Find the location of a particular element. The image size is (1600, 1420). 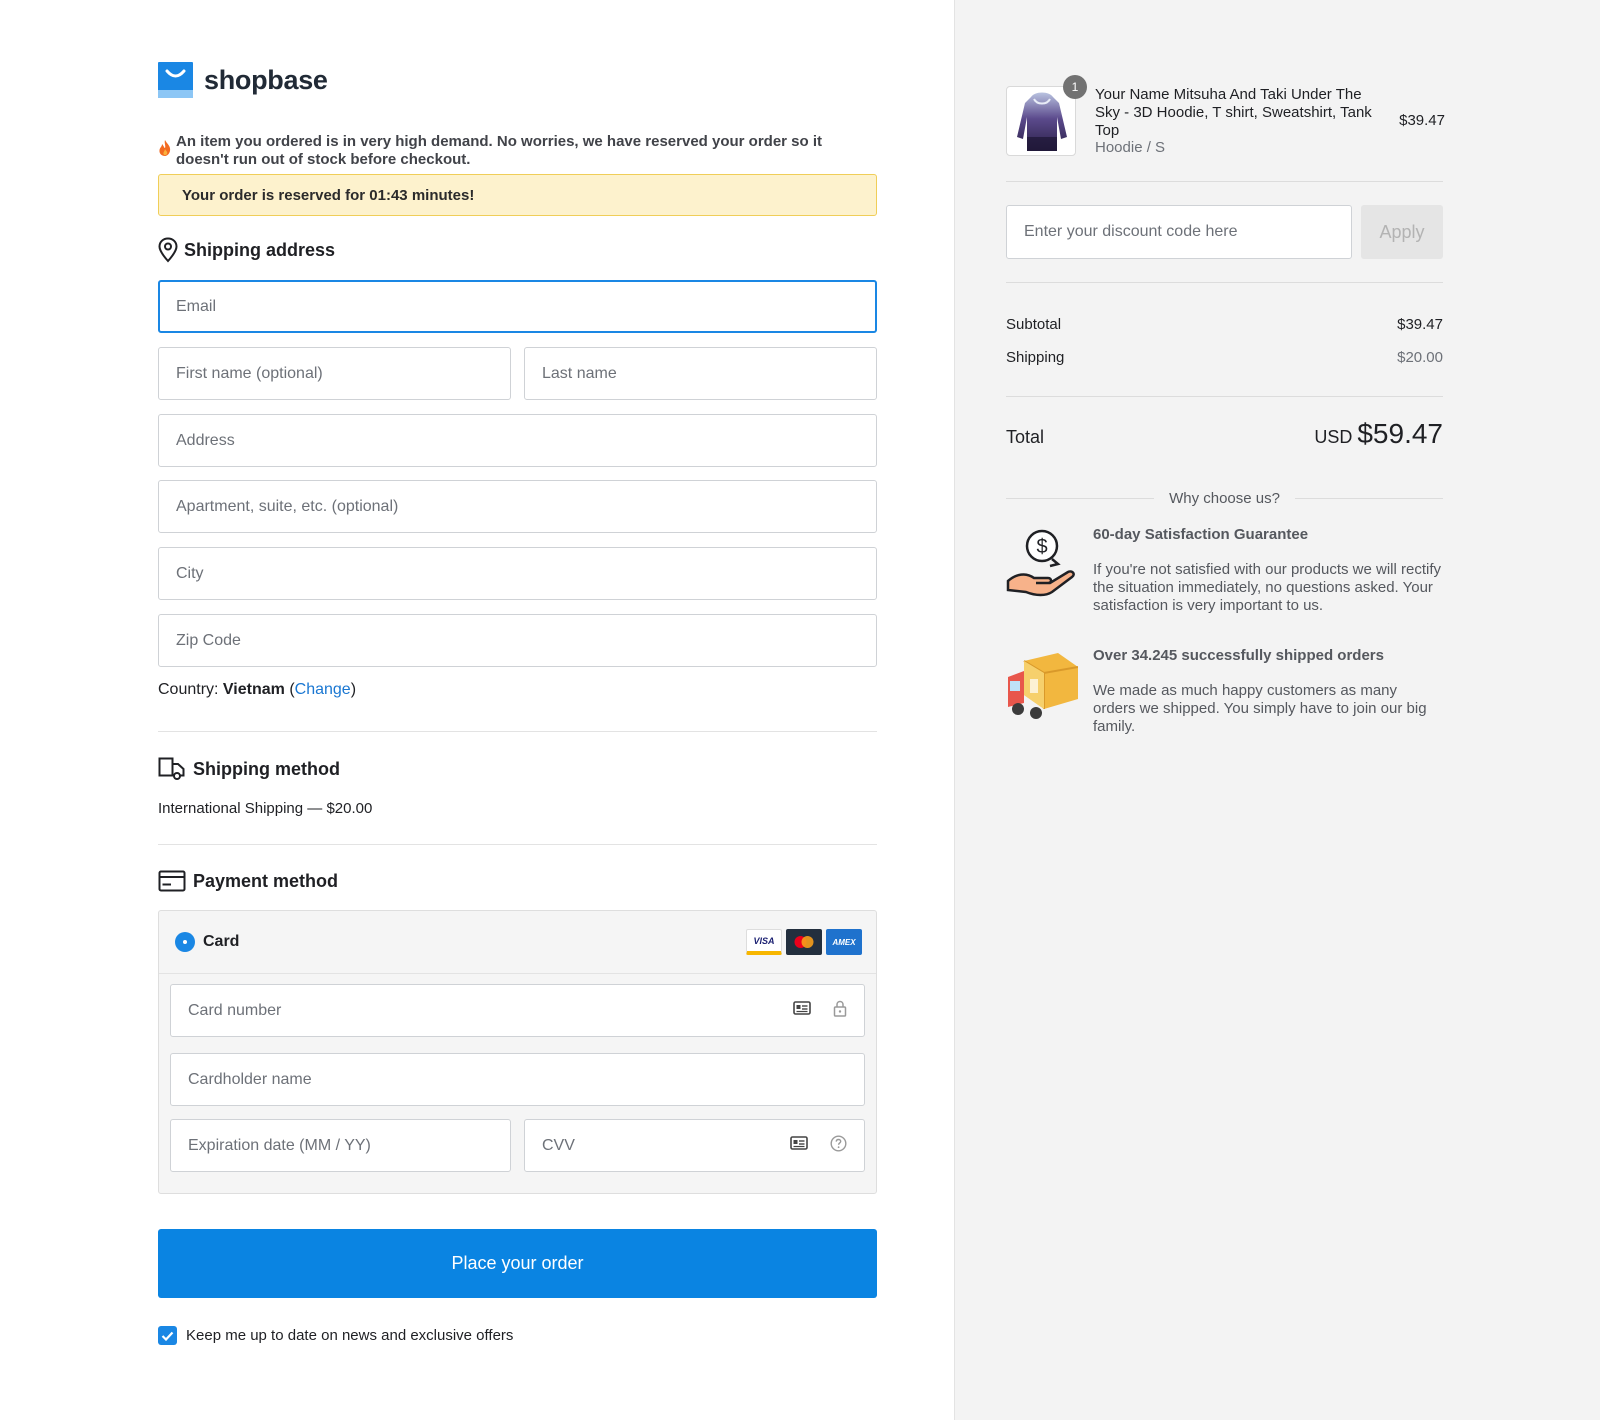

city-placeholder: City is located at coordinates (190, 573).